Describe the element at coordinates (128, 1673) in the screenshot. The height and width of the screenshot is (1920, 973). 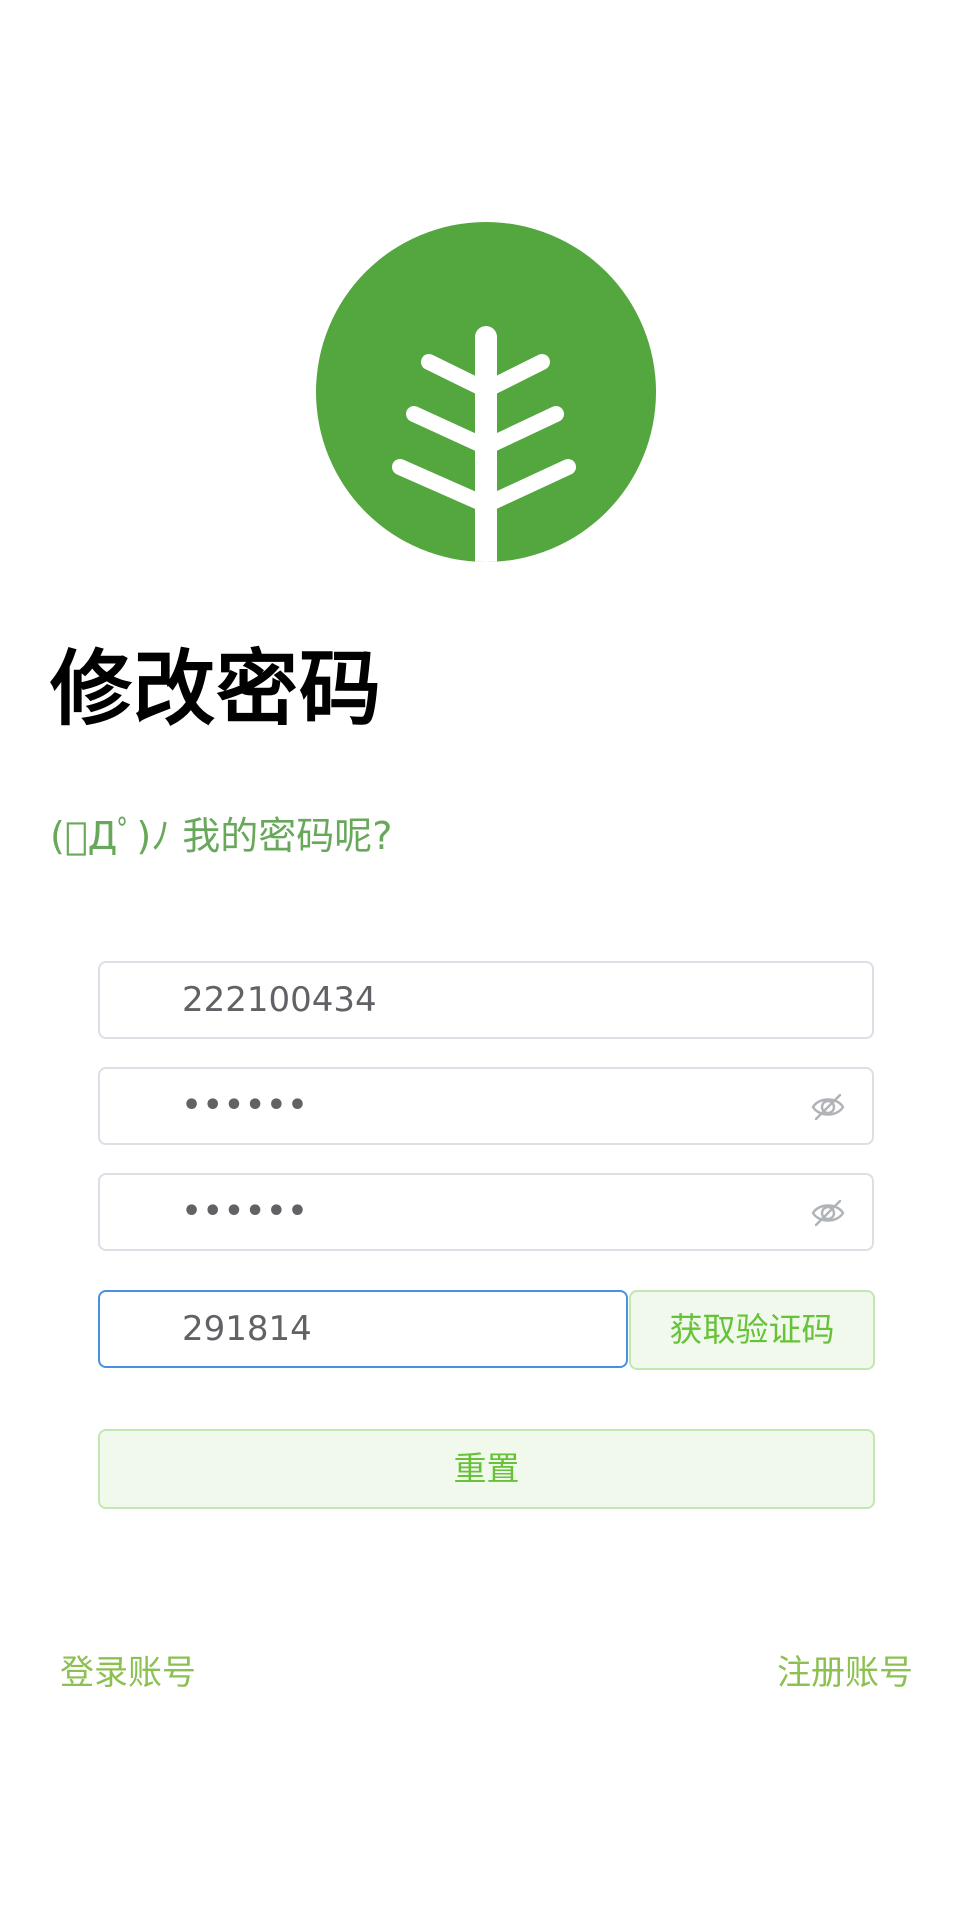
I see `login-link: 登录账号` at that location.